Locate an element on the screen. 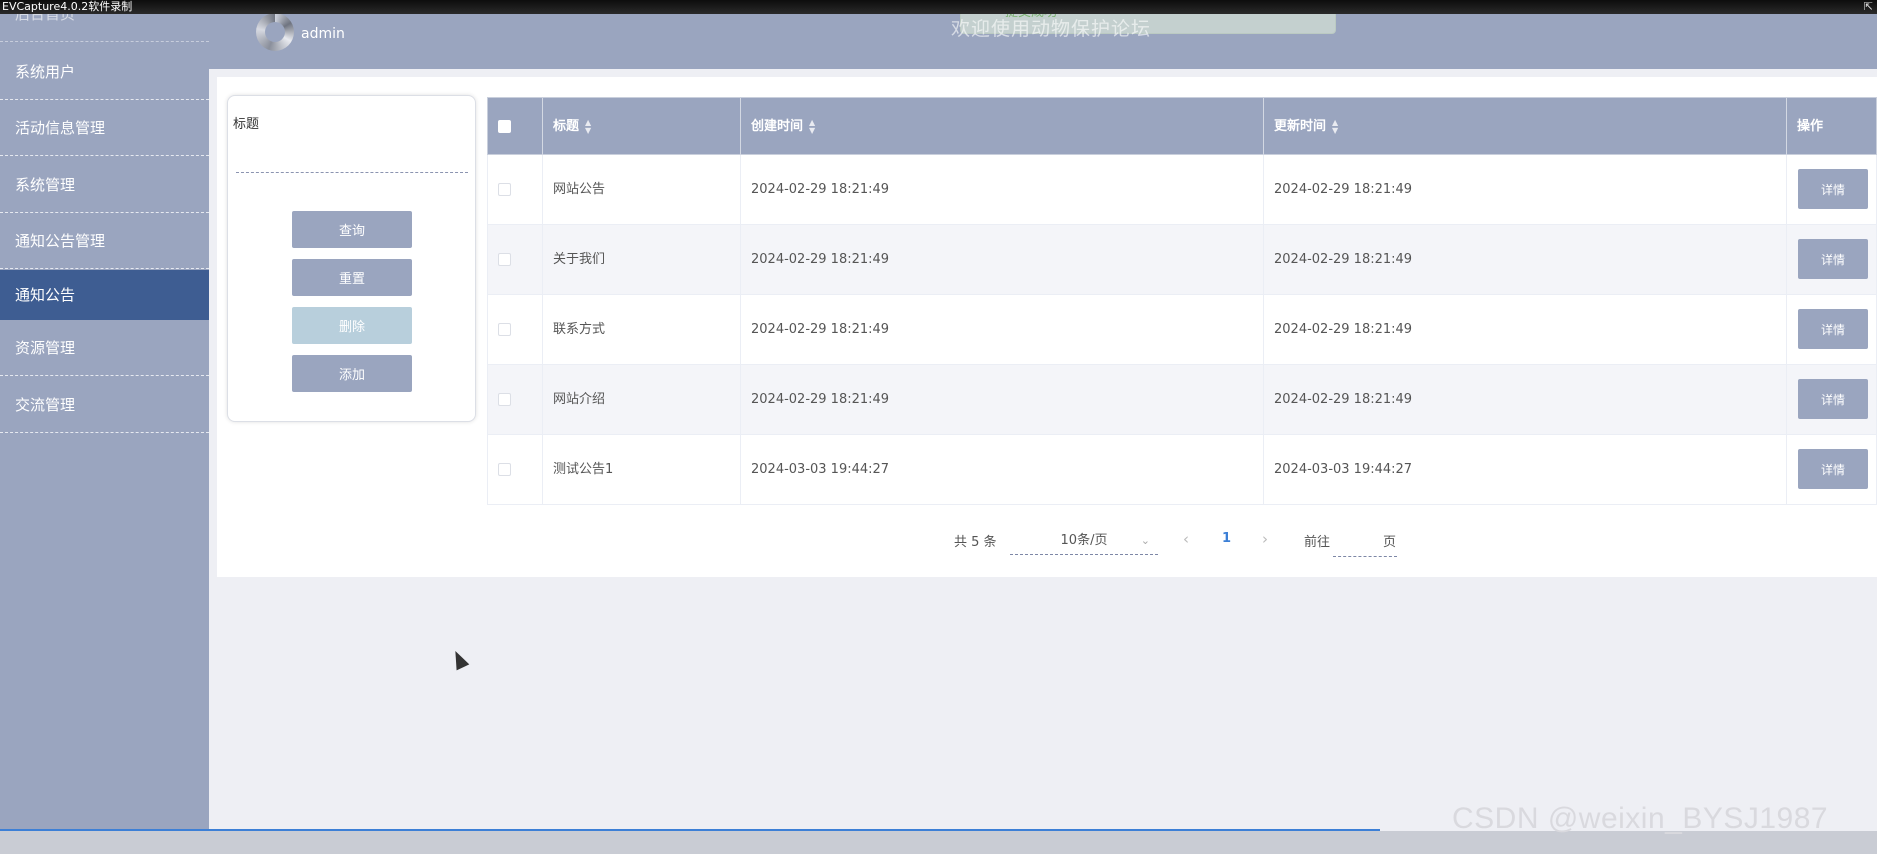 This screenshot has height=854, width=1877. cell-title: 关于我们 is located at coordinates (642, 260).